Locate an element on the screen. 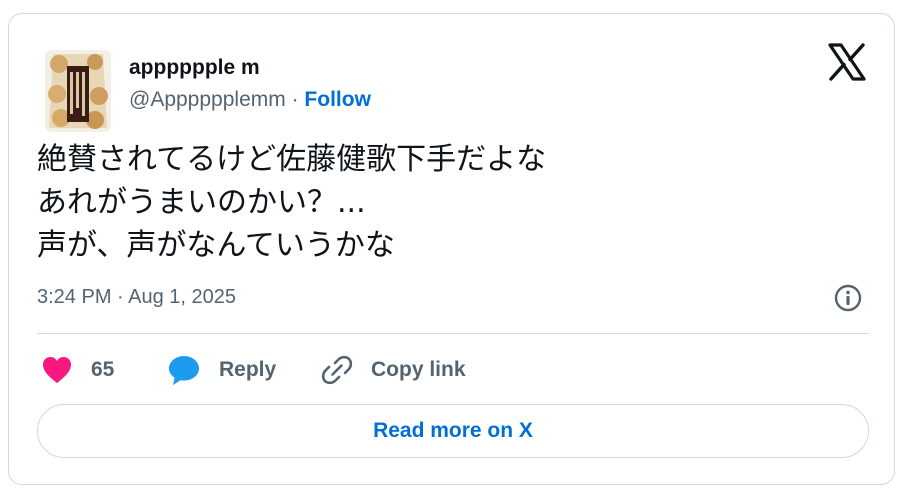 The height and width of the screenshot is (494, 905). x-logo-icon is located at coordinates (847, 62).